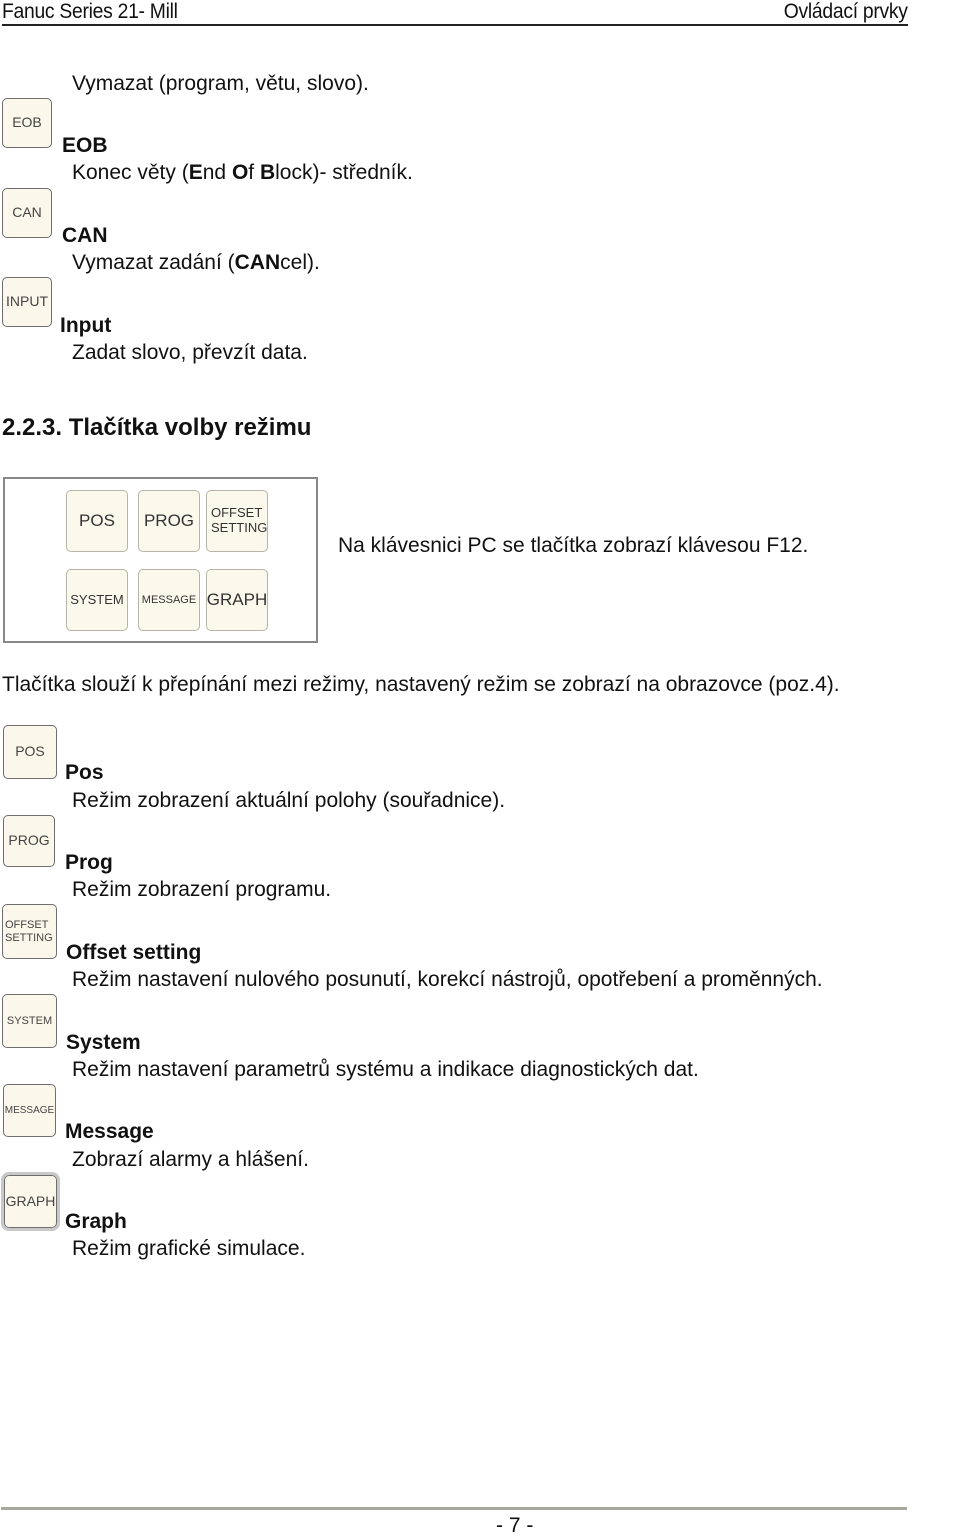  I want to click on offset-setting-title: Offset setting, so click(134, 952).